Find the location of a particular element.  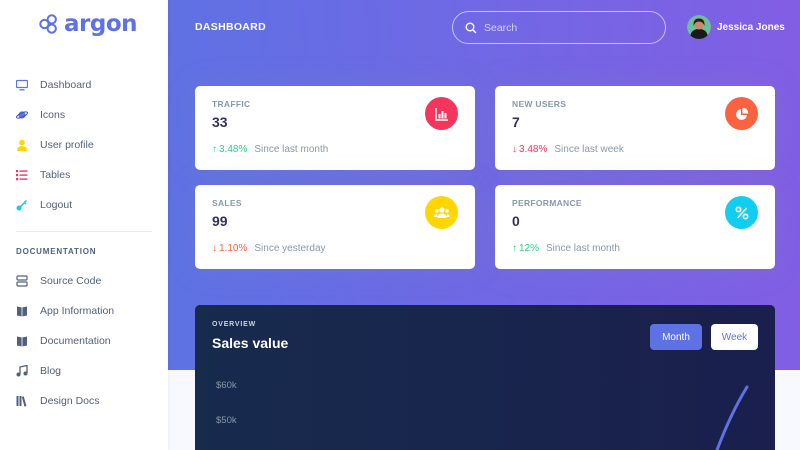

sidebar-item-label: Documentation is located at coordinates (75, 341).